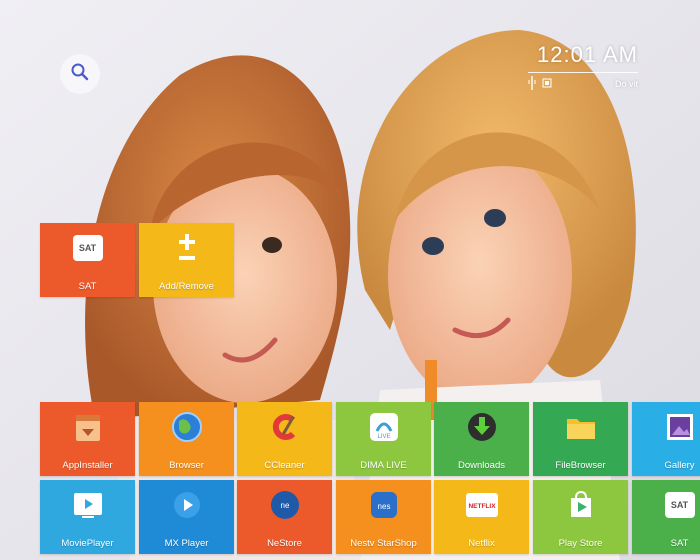 The image size is (700, 560). Describe the element at coordinates (284, 465) in the screenshot. I see `tile-label: CCleaner` at that location.